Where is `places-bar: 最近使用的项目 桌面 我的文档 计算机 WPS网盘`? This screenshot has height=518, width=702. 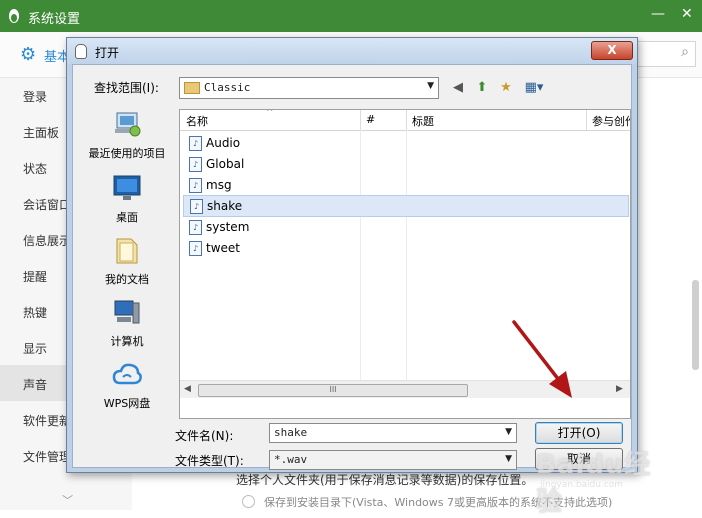 places-bar: 最近使用的项目 桌面 我的文档 计算机 WPS网盘 is located at coordinates (127, 274).